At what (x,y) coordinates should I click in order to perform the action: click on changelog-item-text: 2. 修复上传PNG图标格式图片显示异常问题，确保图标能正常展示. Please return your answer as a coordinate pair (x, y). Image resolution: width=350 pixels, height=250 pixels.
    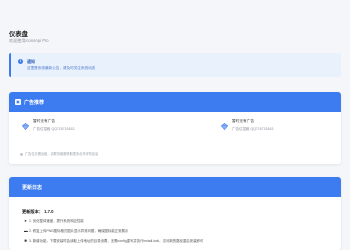
    Looking at the image, I should click on (79, 231).